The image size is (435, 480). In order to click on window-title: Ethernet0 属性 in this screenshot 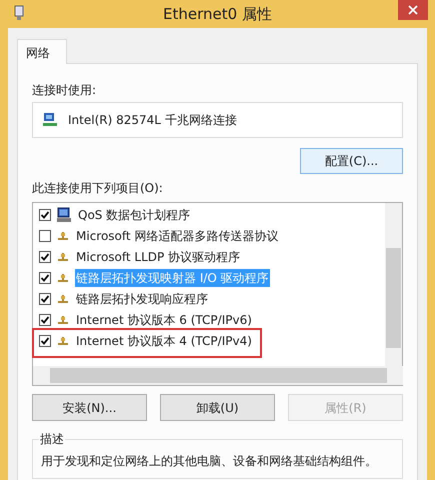, I will do `click(217, 14)`.